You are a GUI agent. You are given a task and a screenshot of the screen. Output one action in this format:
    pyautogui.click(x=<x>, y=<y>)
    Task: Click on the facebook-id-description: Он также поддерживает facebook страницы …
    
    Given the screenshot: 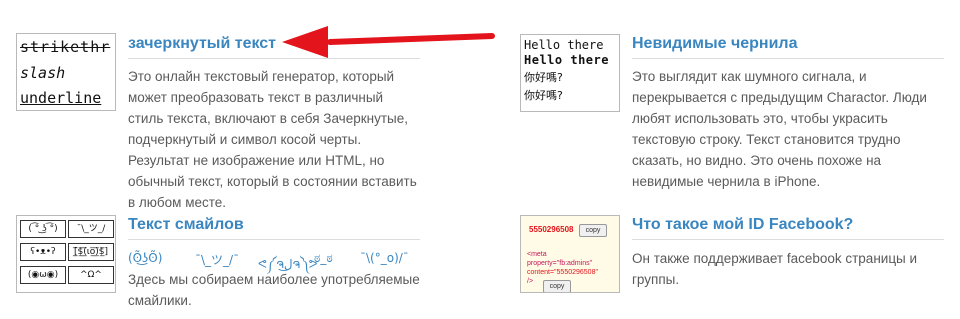 What is the action you would take?
    pyautogui.click(x=775, y=269)
    